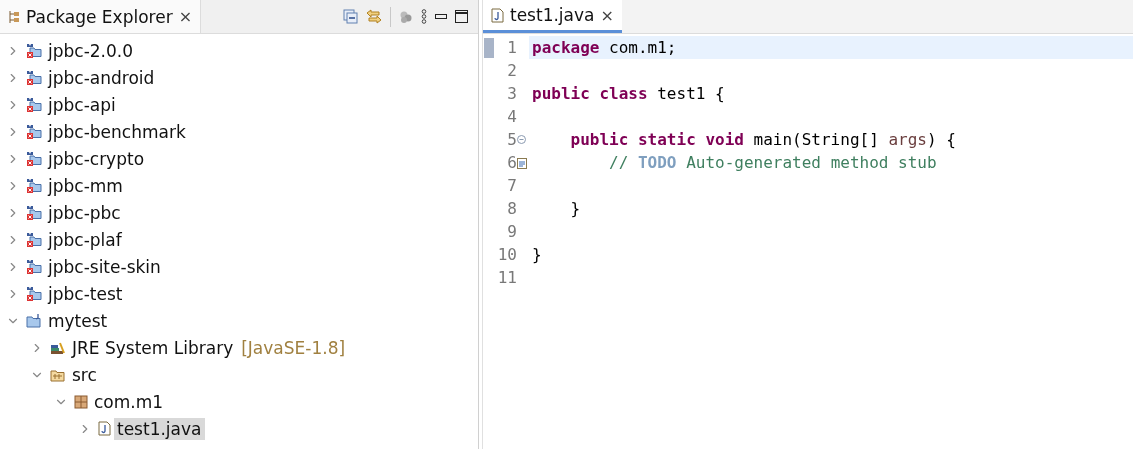  What do you see at coordinates (84, 374) in the screenshot?
I see `tree-item: src` at bounding box center [84, 374].